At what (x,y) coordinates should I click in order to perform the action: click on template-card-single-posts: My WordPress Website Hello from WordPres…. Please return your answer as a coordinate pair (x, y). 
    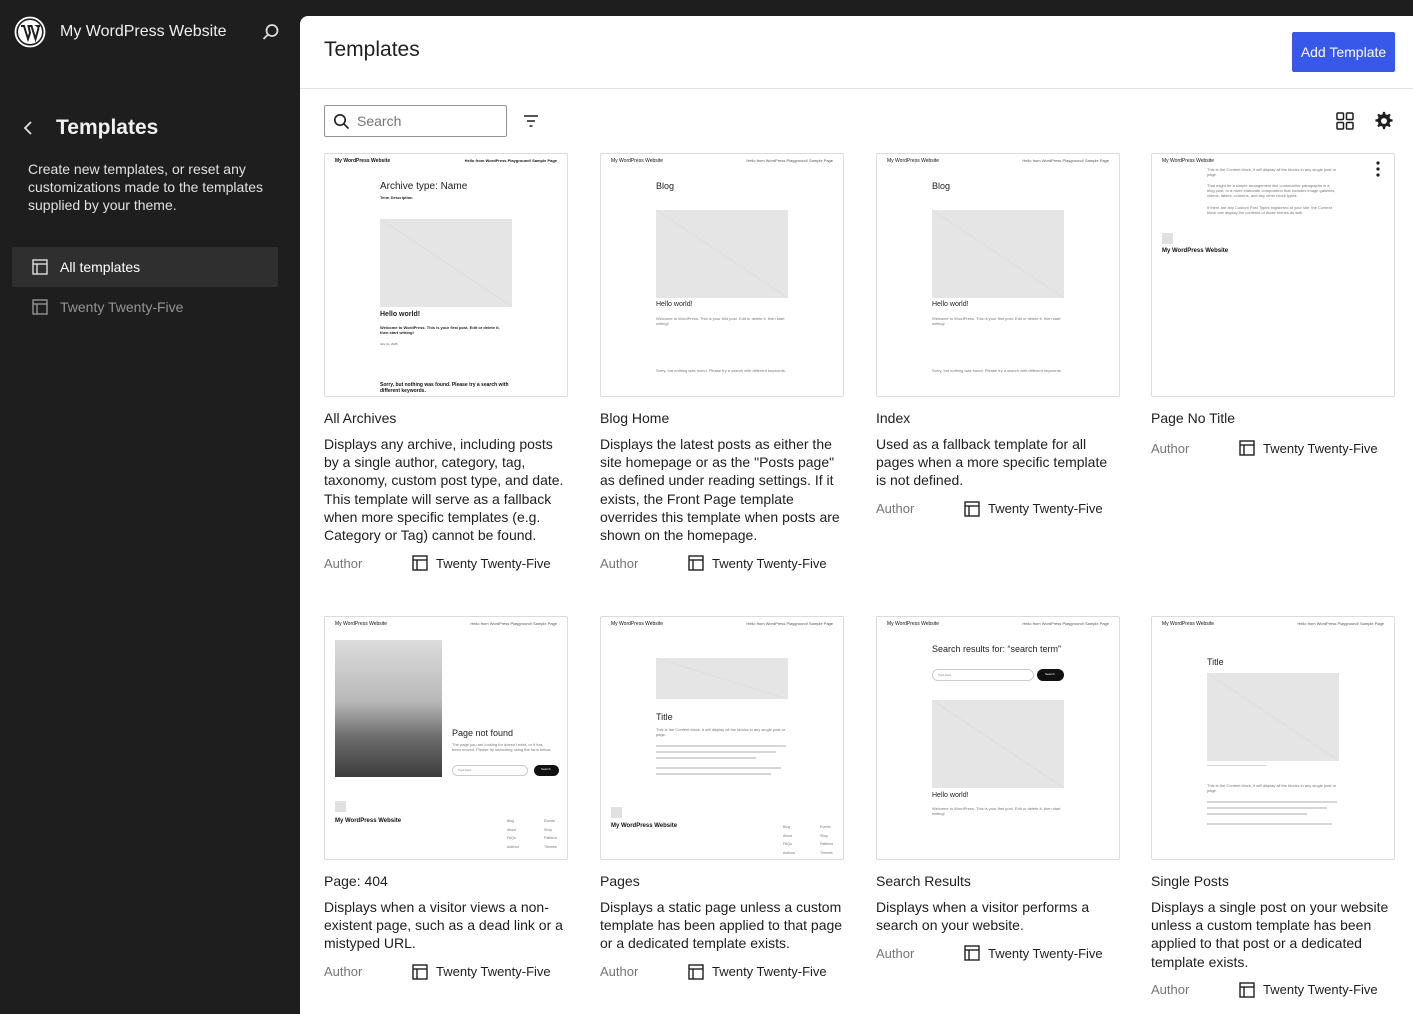
    Looking at the image, I should click on (1273, 808).